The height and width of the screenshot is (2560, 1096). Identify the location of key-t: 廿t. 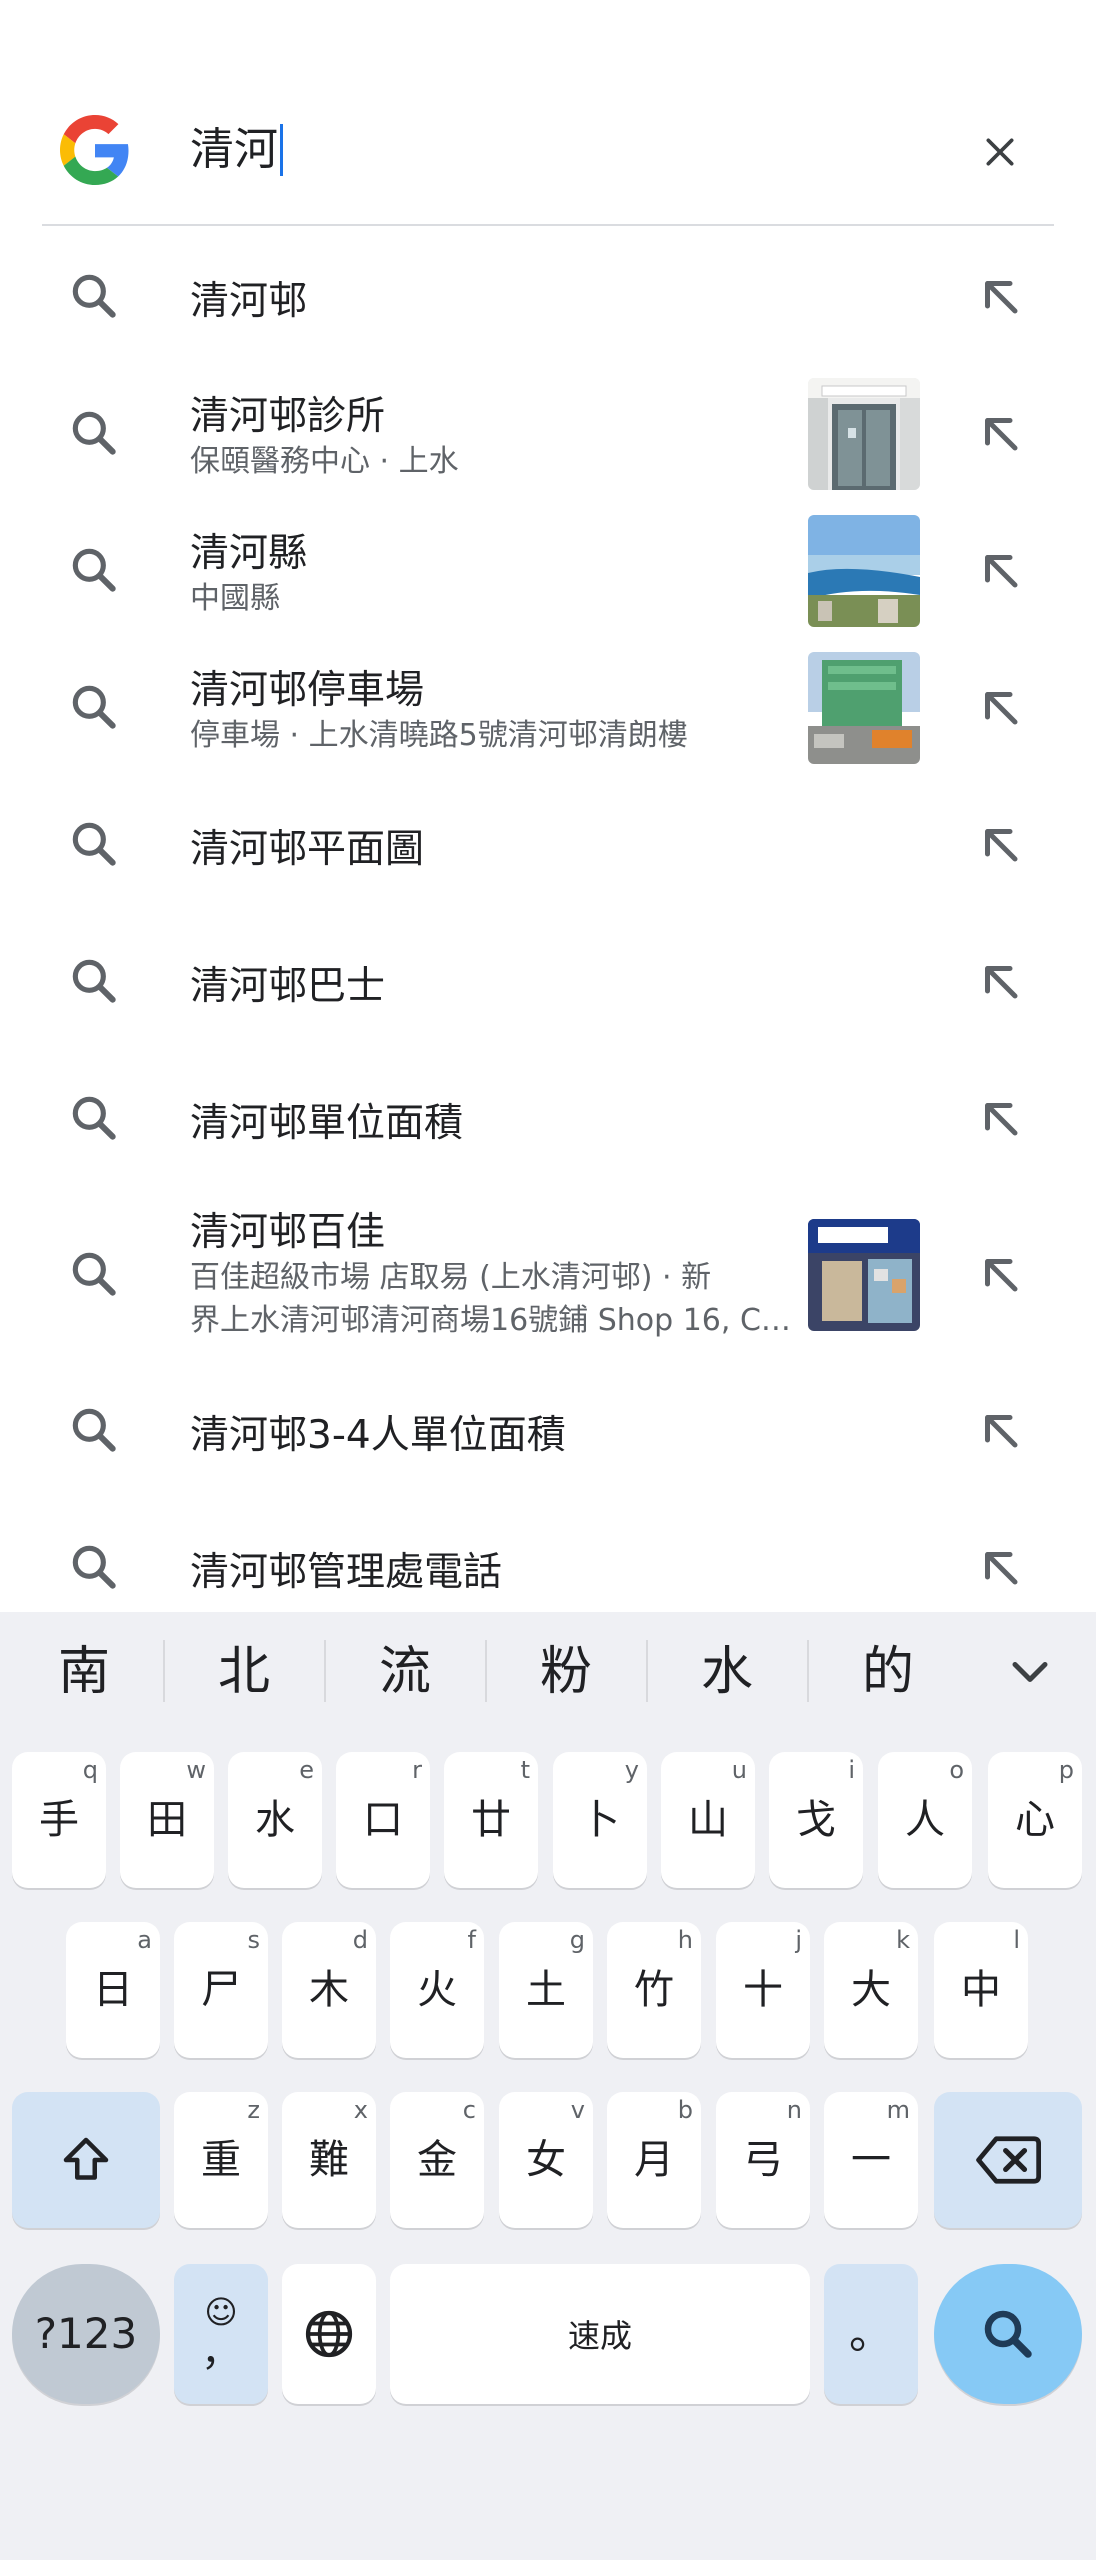
(491, 1820).